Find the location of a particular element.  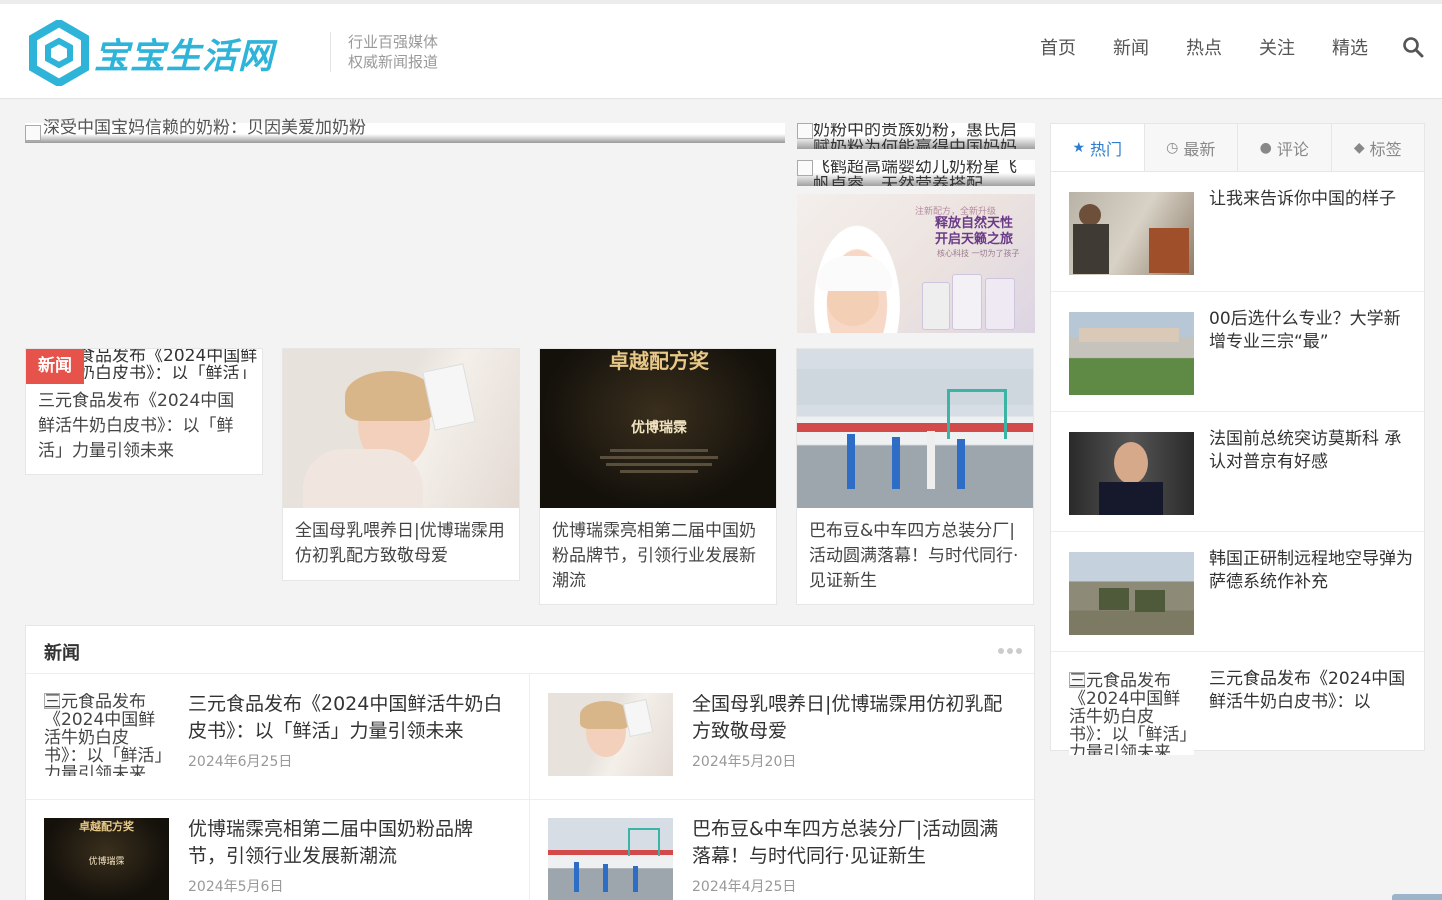

logo-hexagon-icon is located at coordinates (59, 53).